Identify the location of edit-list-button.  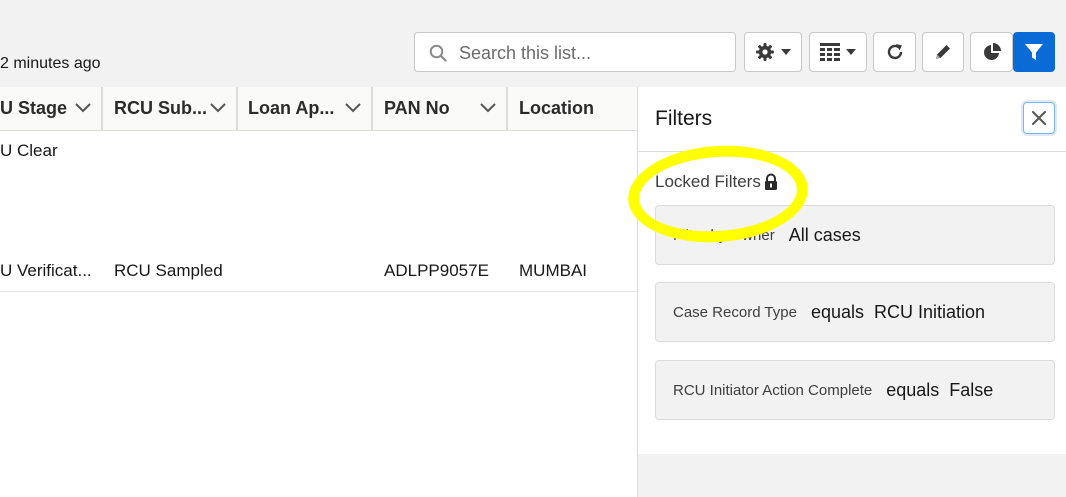
(943, 52).